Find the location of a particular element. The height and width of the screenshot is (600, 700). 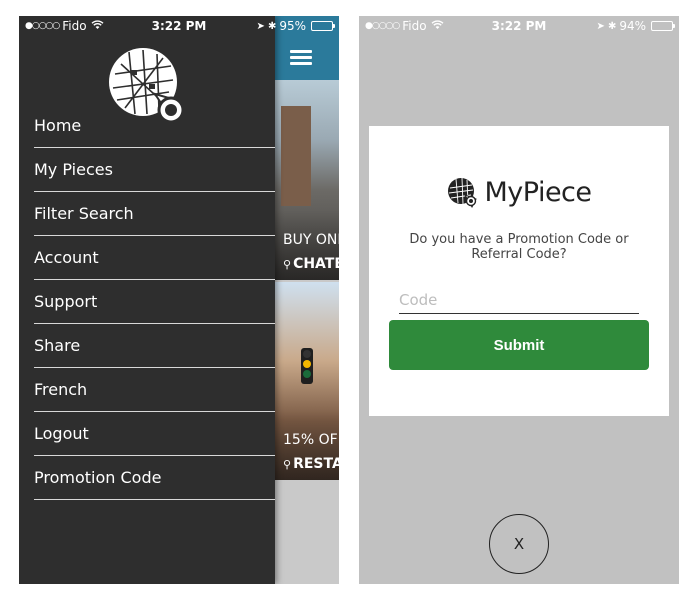

battery-percent: 94% is located at coordinates (632, 26).